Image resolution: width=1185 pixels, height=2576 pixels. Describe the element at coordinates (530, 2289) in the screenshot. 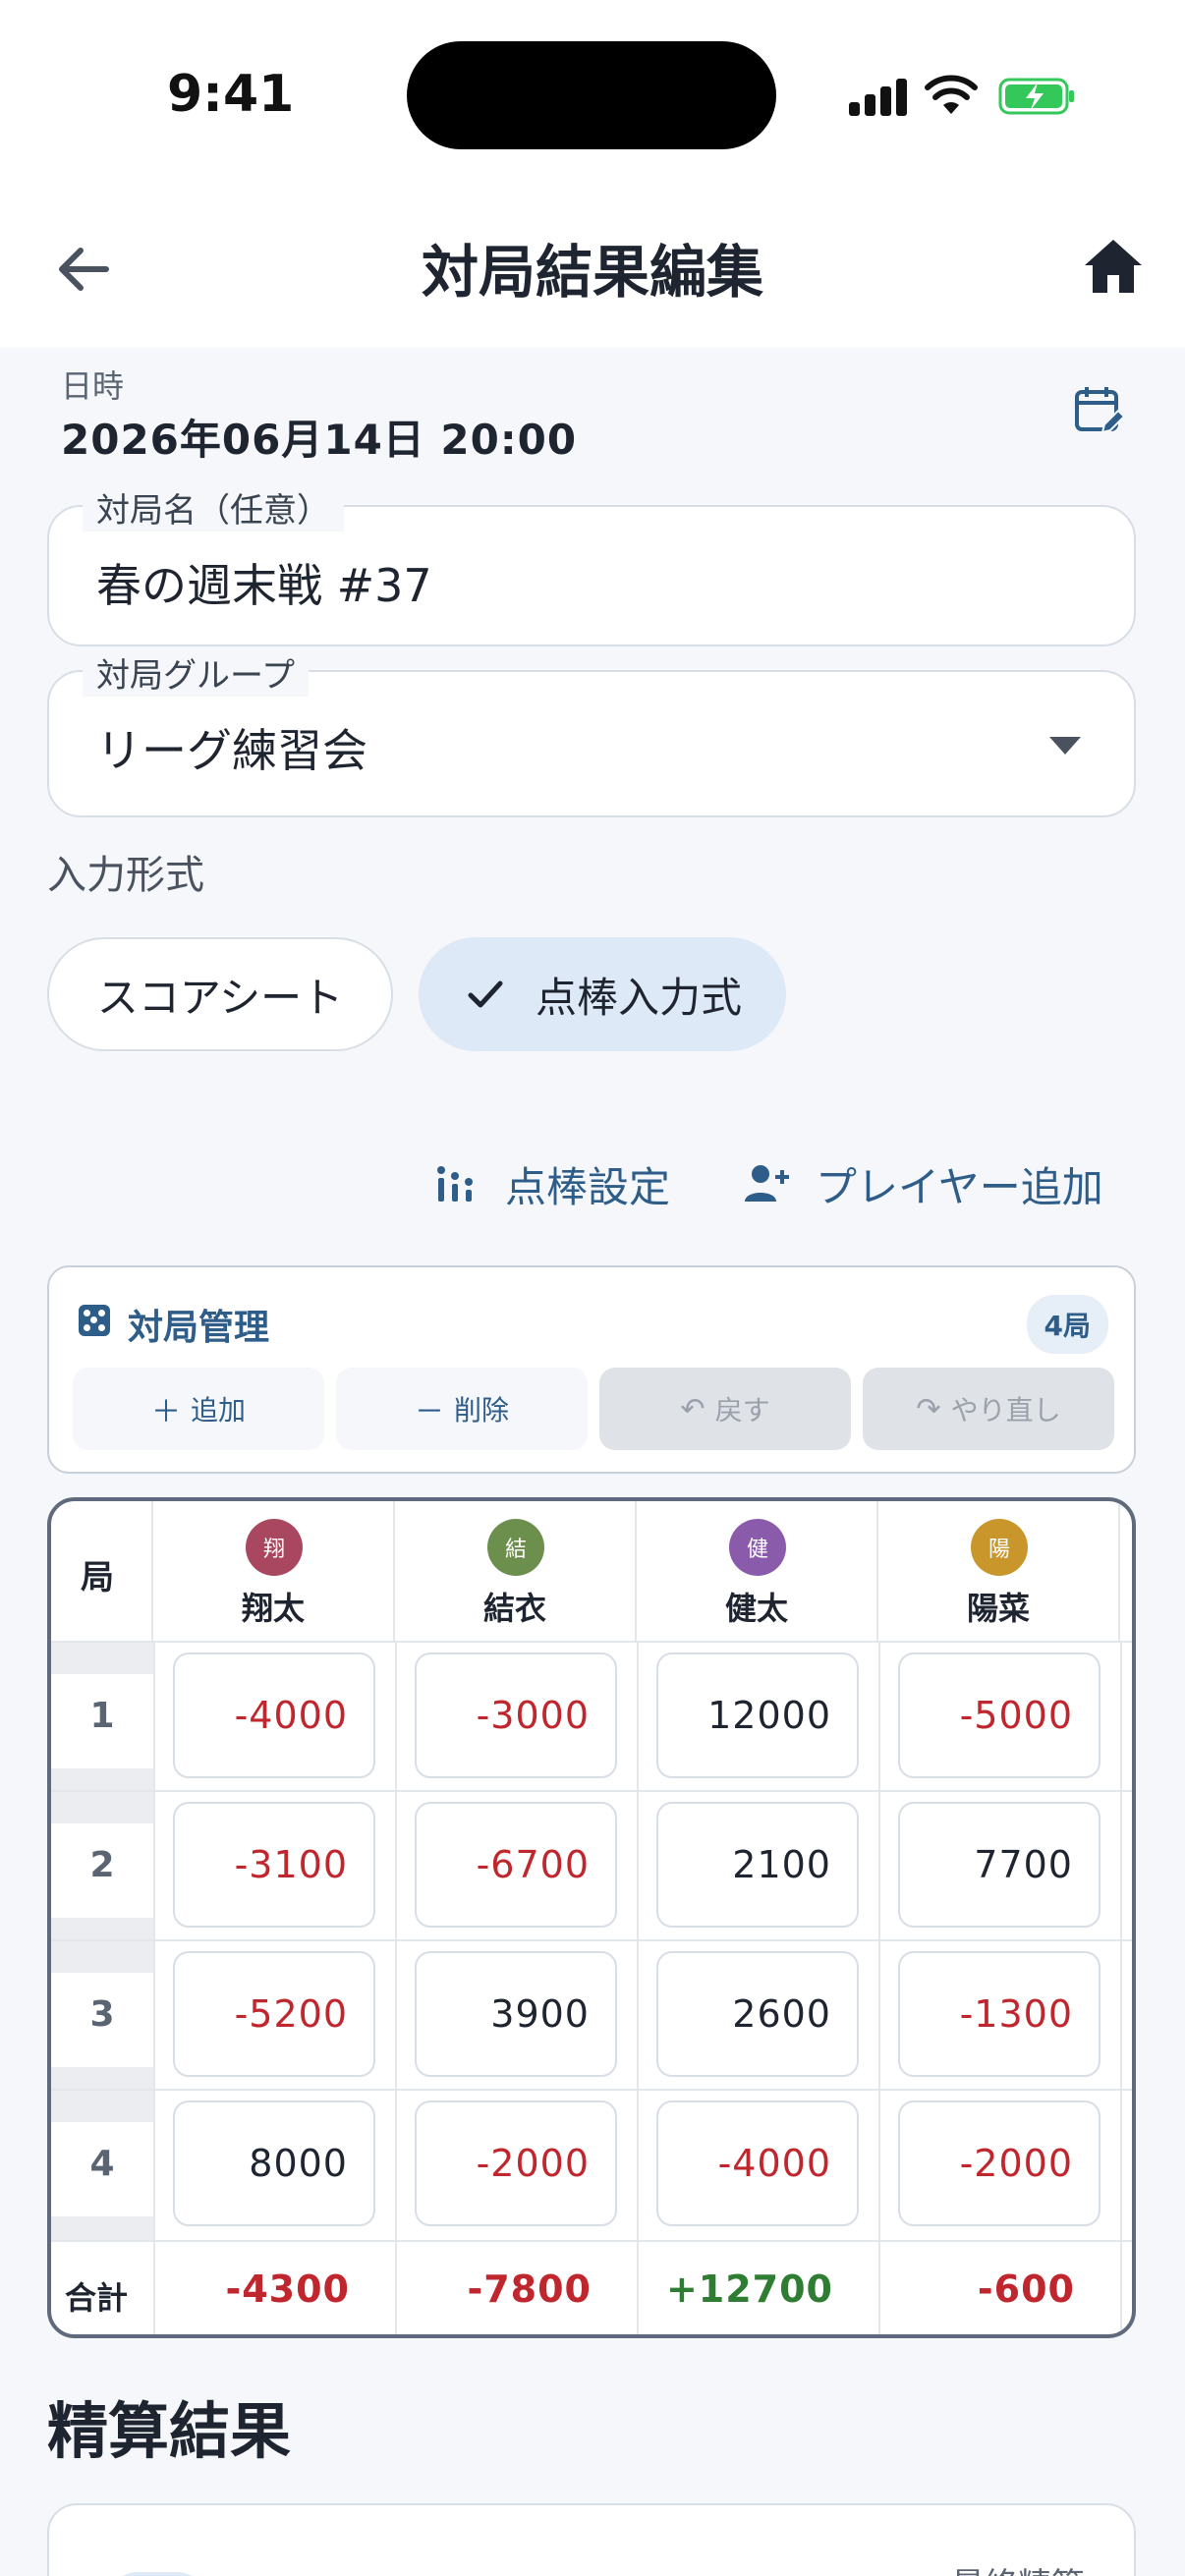

I see `total-score: -7800` at that location.